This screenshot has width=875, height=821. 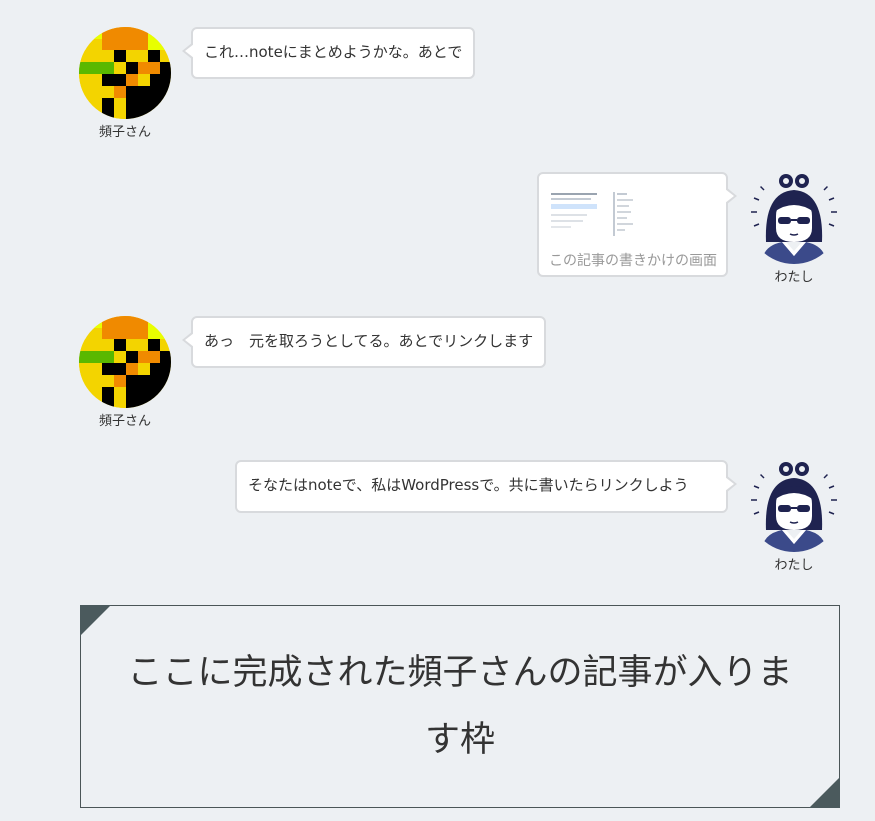 What do you see at coordinates (333, 52) in the screenshot?
I see `speech-text: これ…noteにまとめようかな。あとで` at bounding box center [333, 52].